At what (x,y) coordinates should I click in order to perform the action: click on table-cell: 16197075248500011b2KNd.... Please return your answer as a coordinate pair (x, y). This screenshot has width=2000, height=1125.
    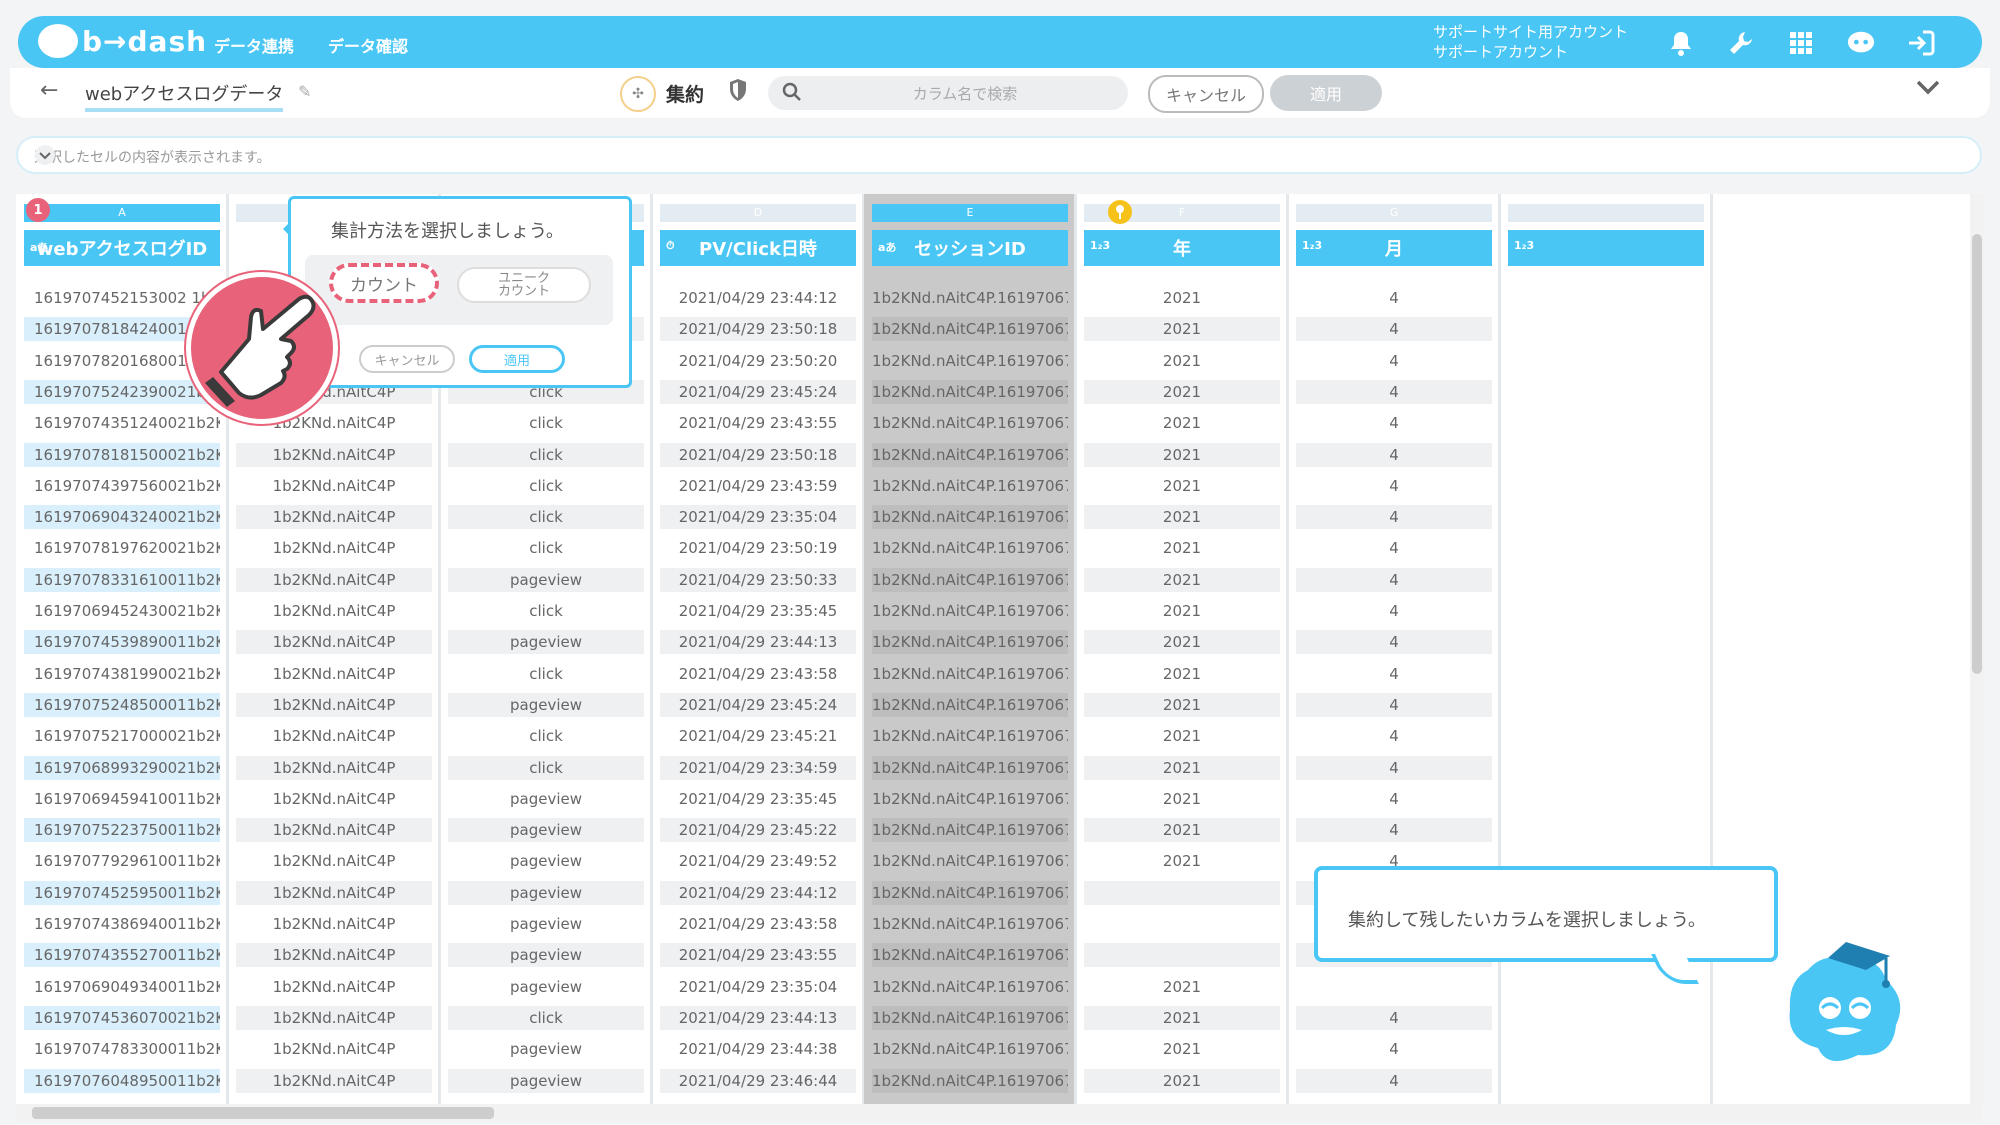
    Looking at the image, I should click on (122, 705).